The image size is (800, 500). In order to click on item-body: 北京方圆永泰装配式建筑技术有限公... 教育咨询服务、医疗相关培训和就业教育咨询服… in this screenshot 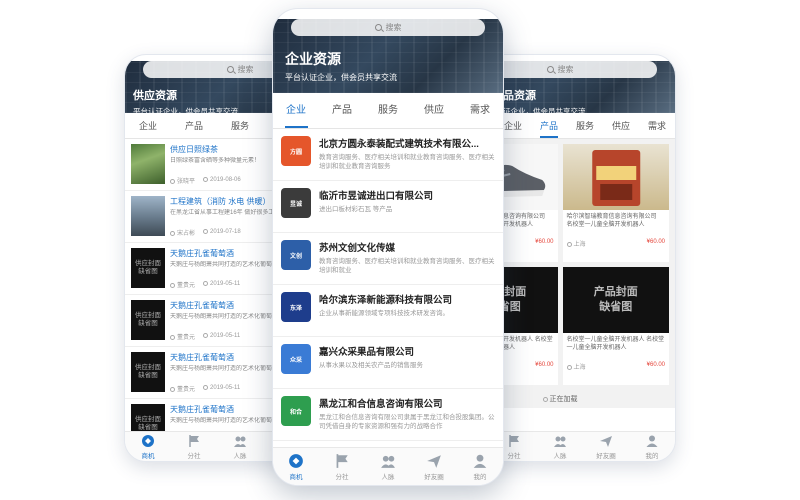, I will do `click(407, 153)`.